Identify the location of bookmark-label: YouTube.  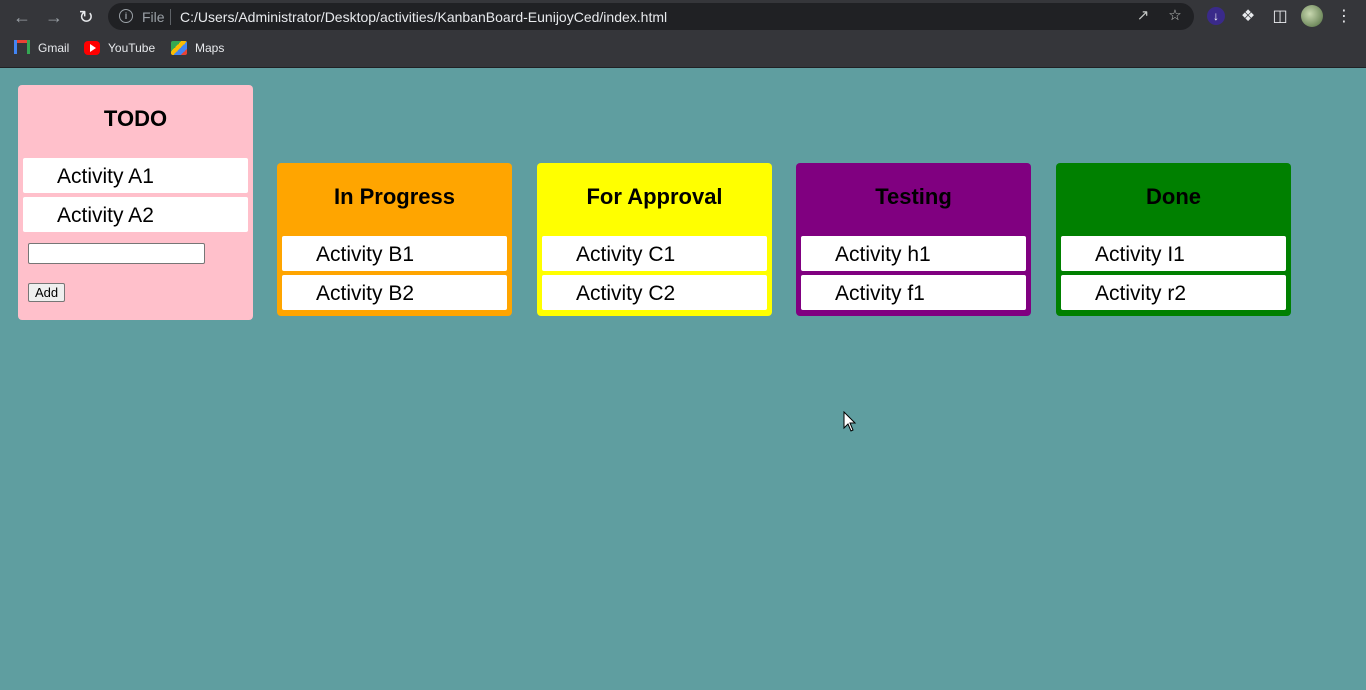
(132, 48).